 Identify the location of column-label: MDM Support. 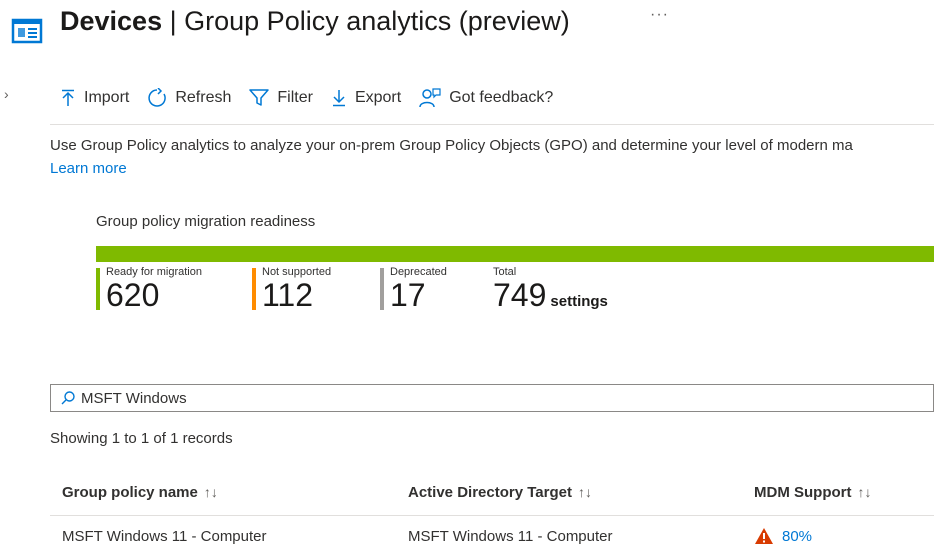
(803, 492).